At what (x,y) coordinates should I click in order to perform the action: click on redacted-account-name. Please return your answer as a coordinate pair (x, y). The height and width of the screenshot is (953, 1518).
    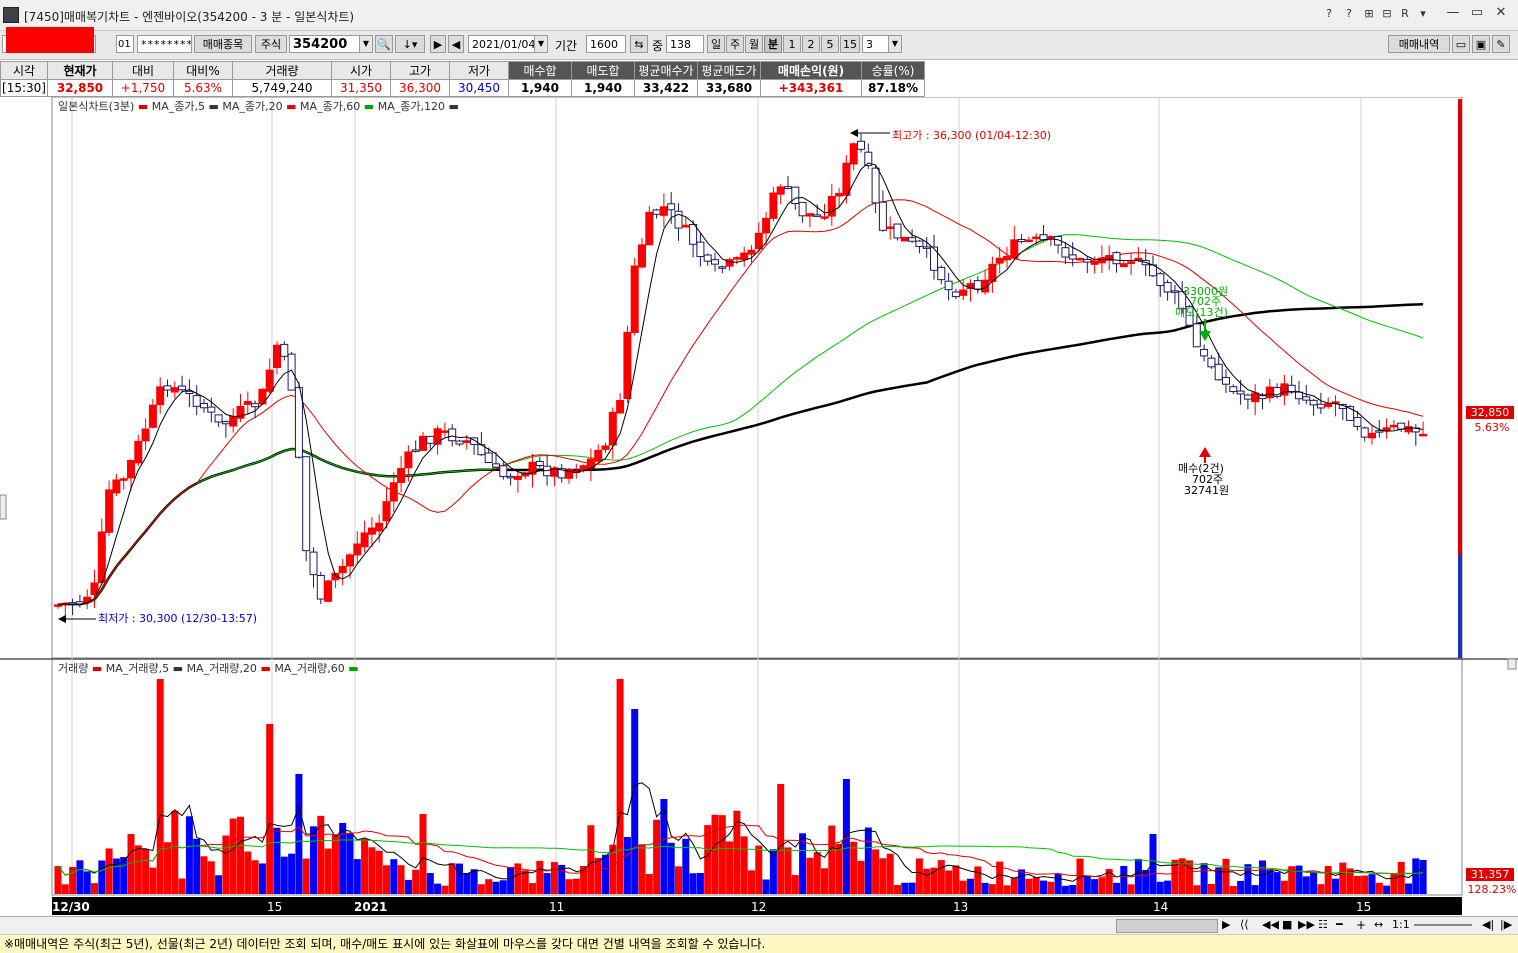
    Looking at the image, I should click on (50, 40).